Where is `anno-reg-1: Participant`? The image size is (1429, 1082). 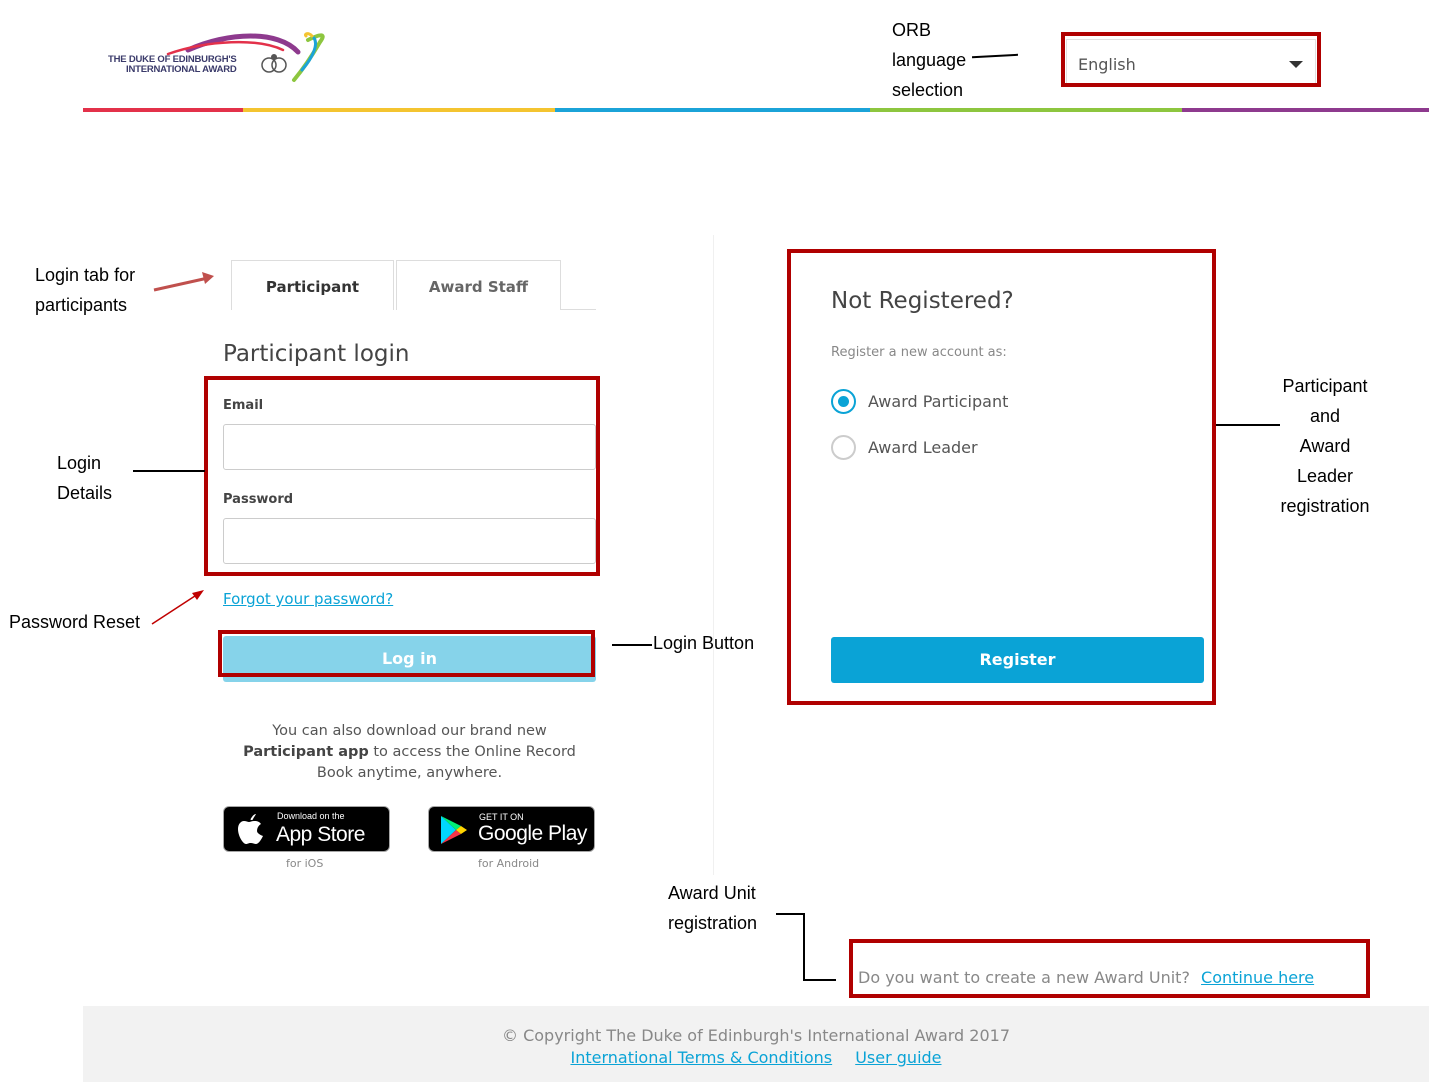 anno-reg-1: Participant is located at coordinates (1325, 386).